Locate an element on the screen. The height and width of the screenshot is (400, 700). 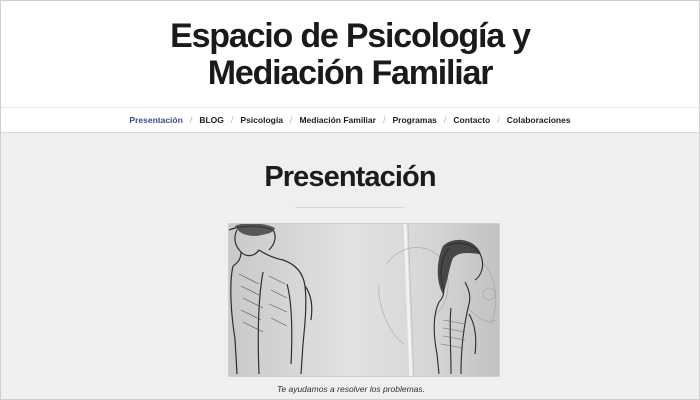
nav-item-blog: BLOG is located at coordinates (211, 120).